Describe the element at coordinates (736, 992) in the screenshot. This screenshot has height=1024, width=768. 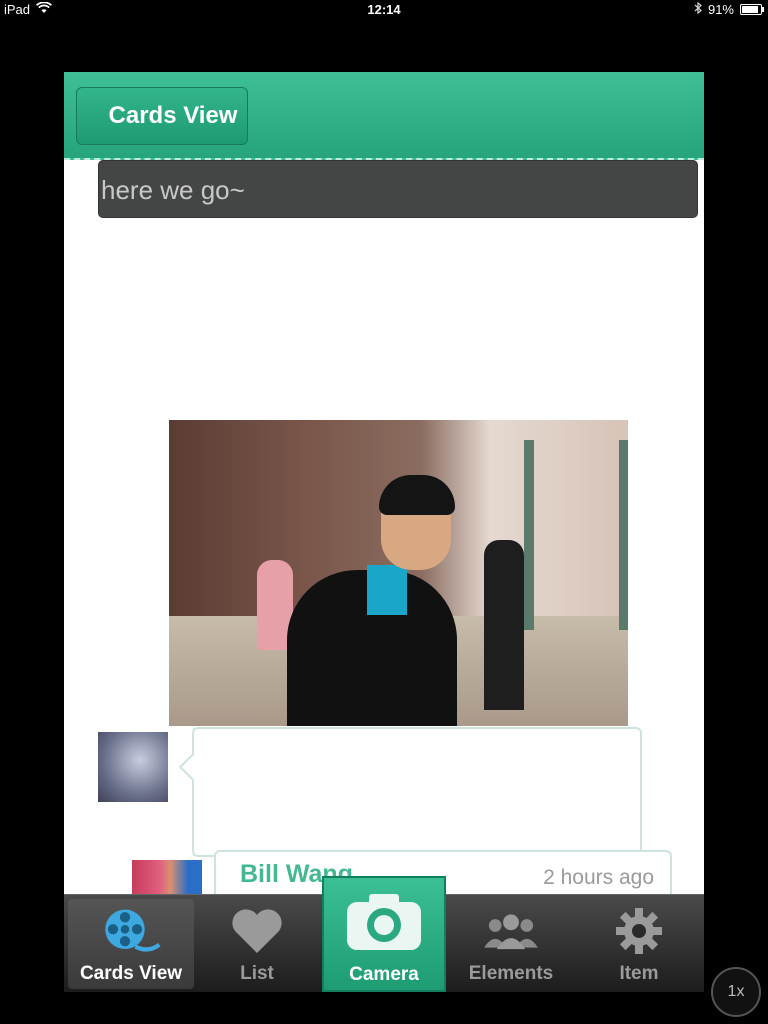
I see `zoom-button: 1x` at that location.